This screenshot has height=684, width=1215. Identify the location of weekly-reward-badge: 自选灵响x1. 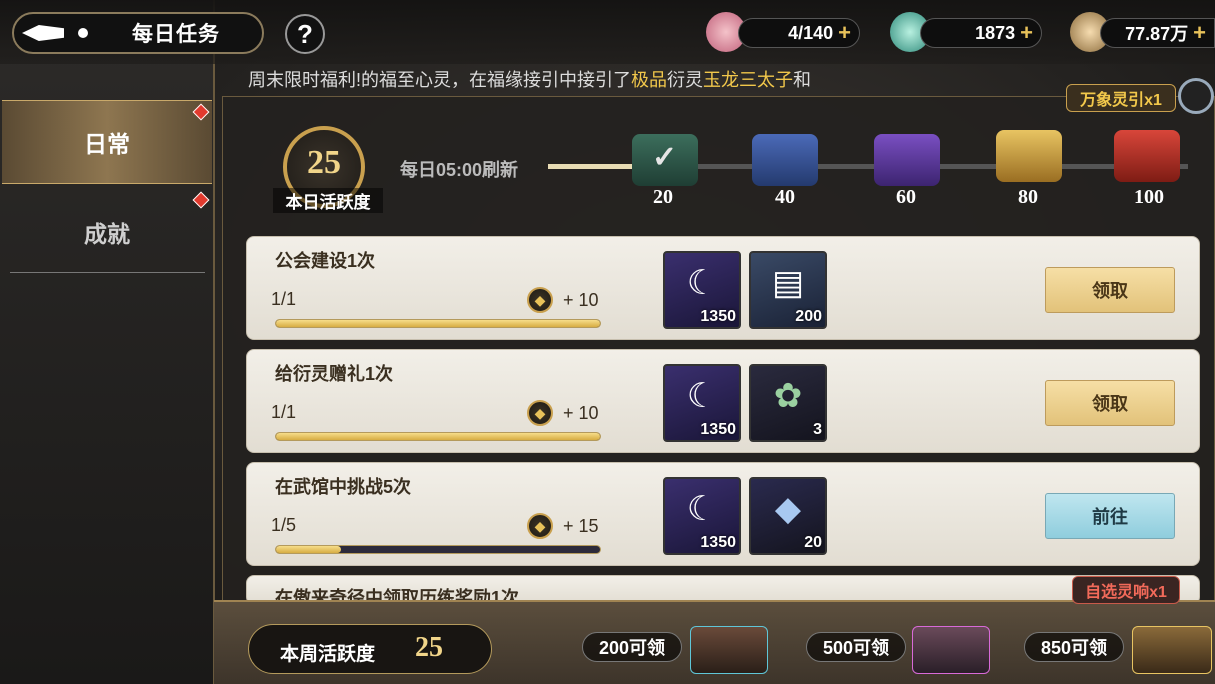
(1126, 590).